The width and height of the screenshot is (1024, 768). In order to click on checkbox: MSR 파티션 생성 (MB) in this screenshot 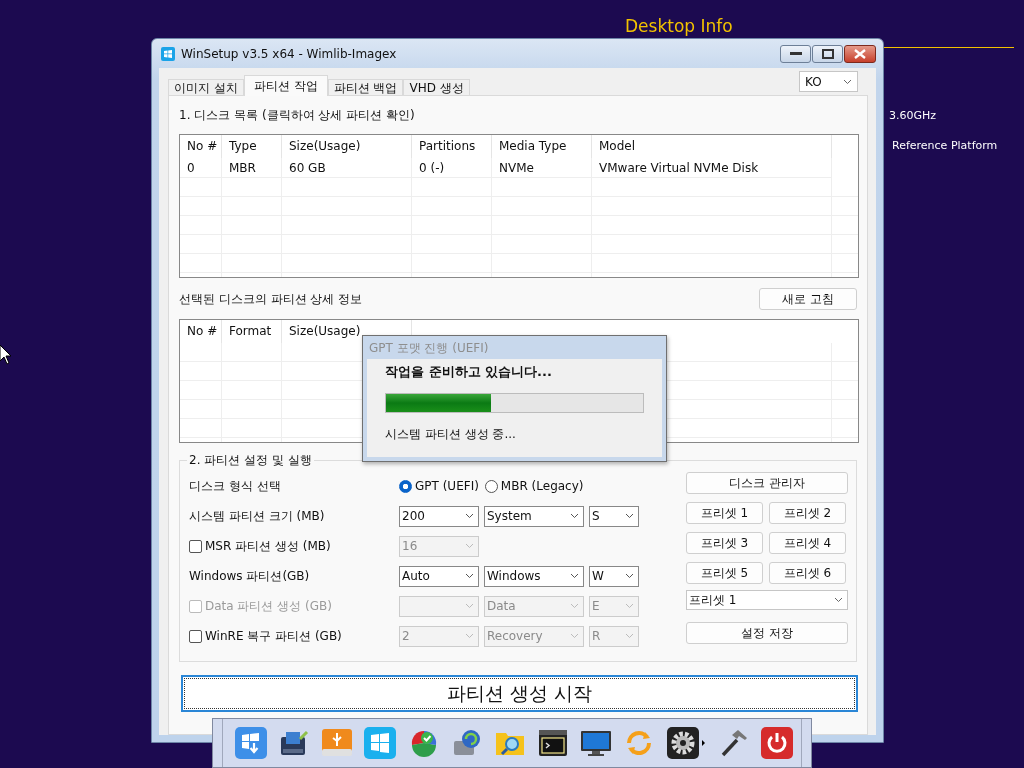, I will do `click(294, 546)`.